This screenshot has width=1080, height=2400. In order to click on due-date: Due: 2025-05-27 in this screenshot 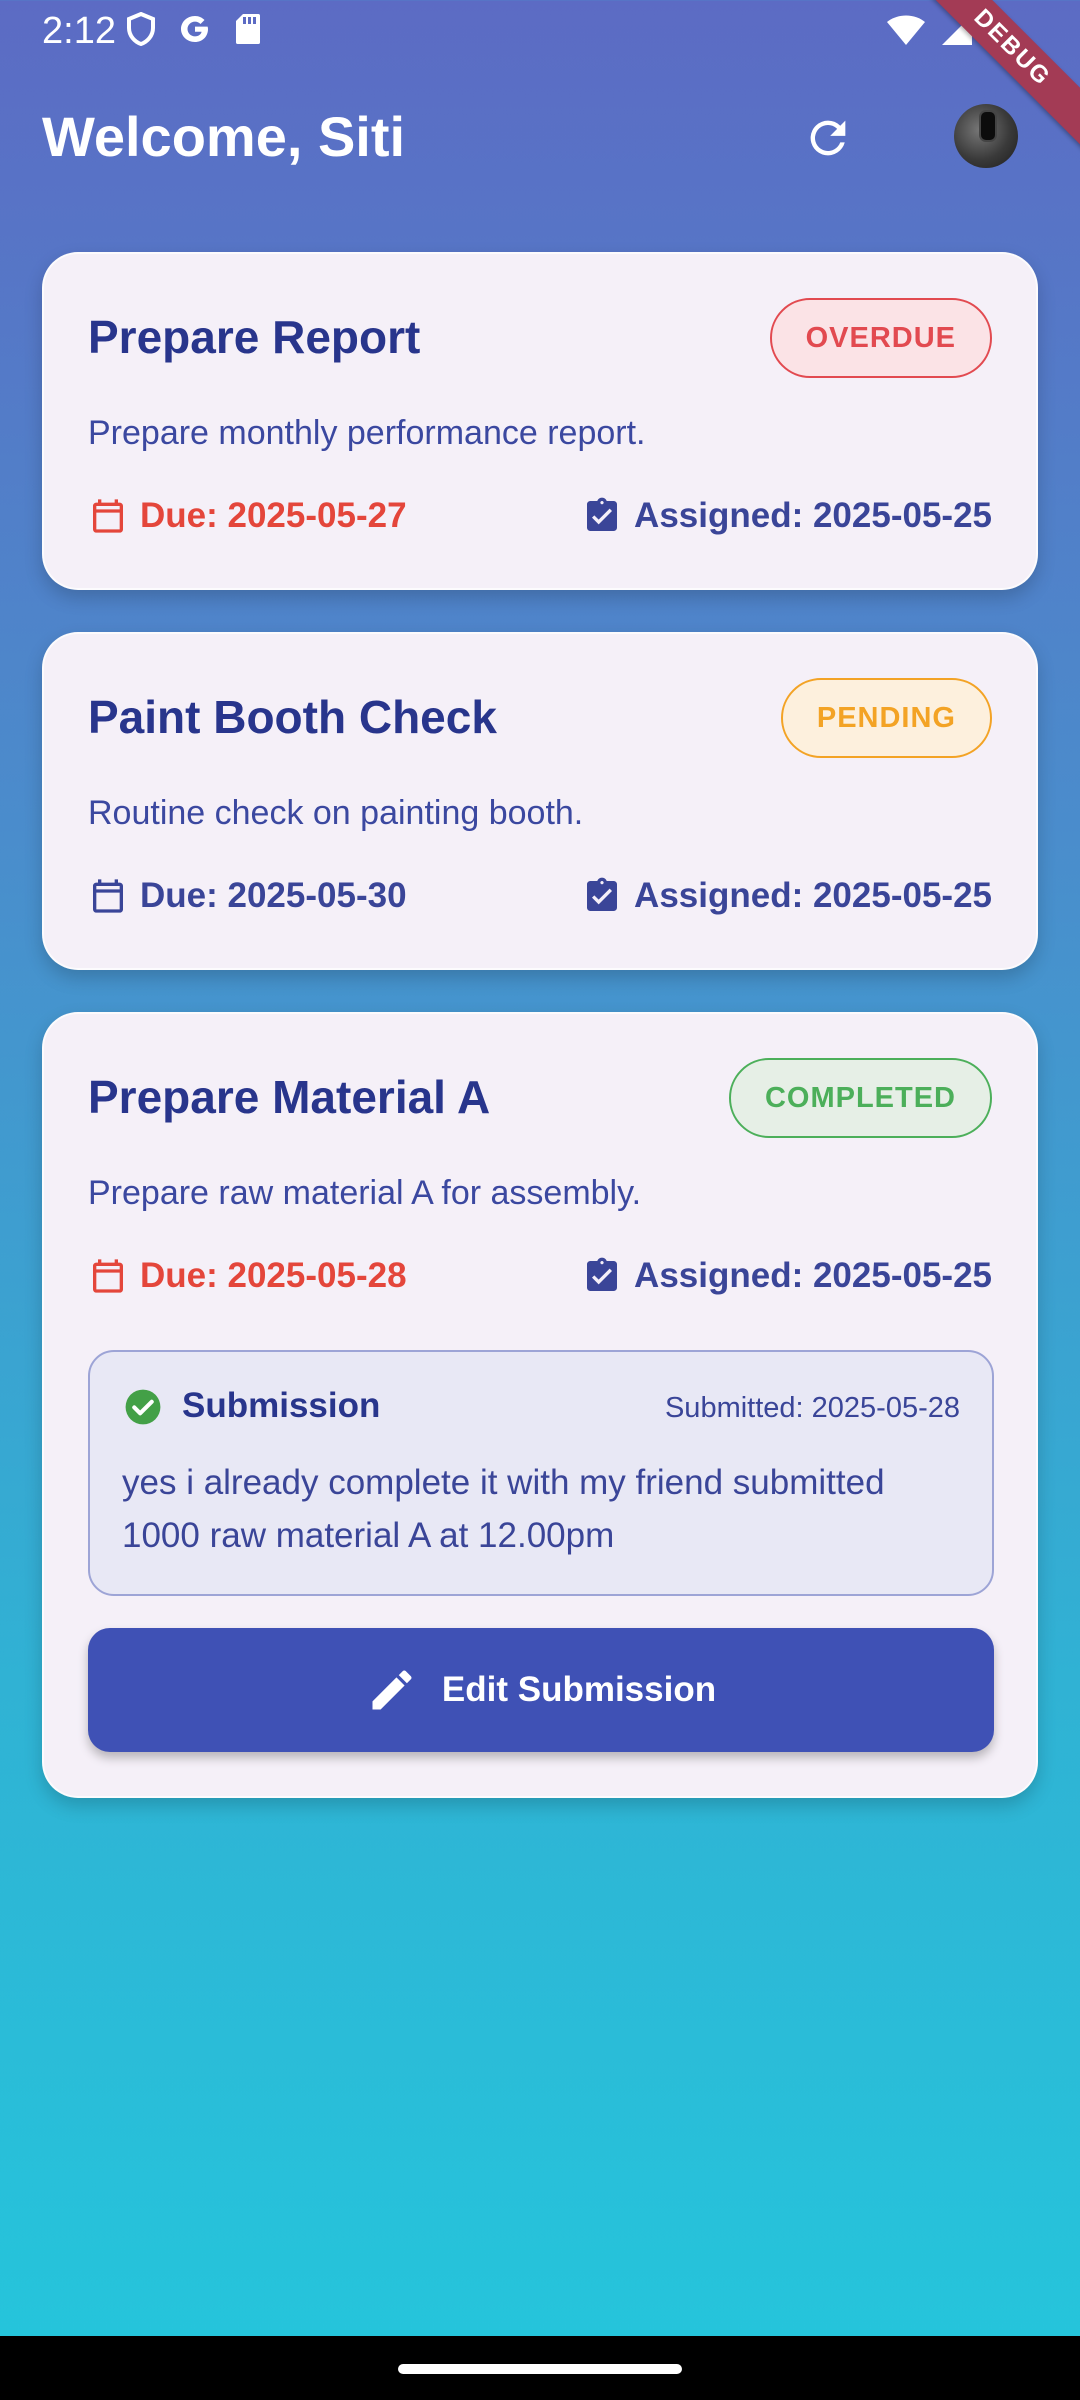, I will do `click(247, 516)`.